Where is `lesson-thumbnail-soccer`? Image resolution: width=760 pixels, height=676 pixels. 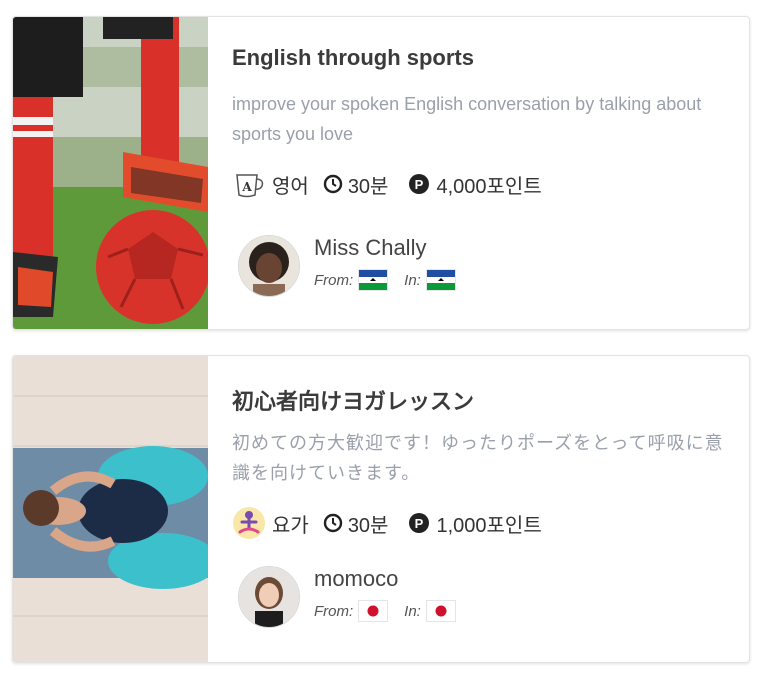
lesson-thumbnail-soccer is located at coordinates (110, 173).